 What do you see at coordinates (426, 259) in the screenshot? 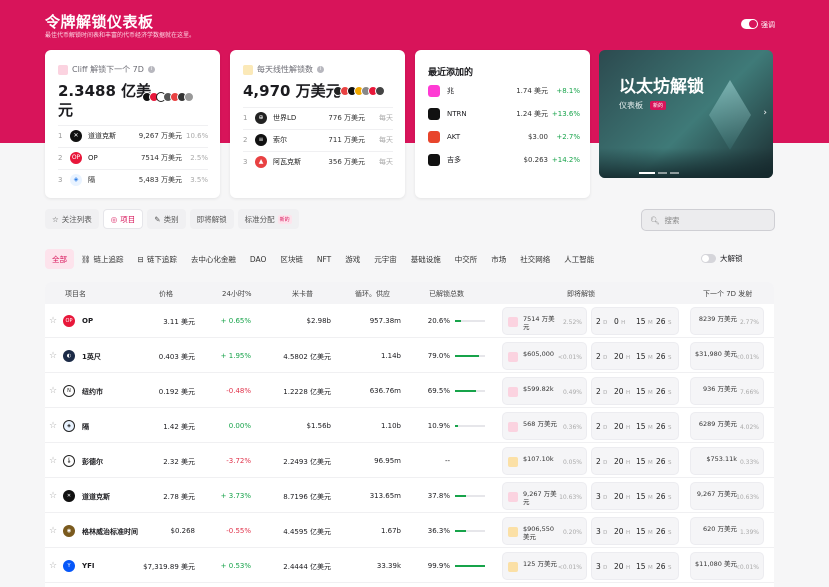
I see `category-chip: 基础设施` at bounding box center [426, 259].